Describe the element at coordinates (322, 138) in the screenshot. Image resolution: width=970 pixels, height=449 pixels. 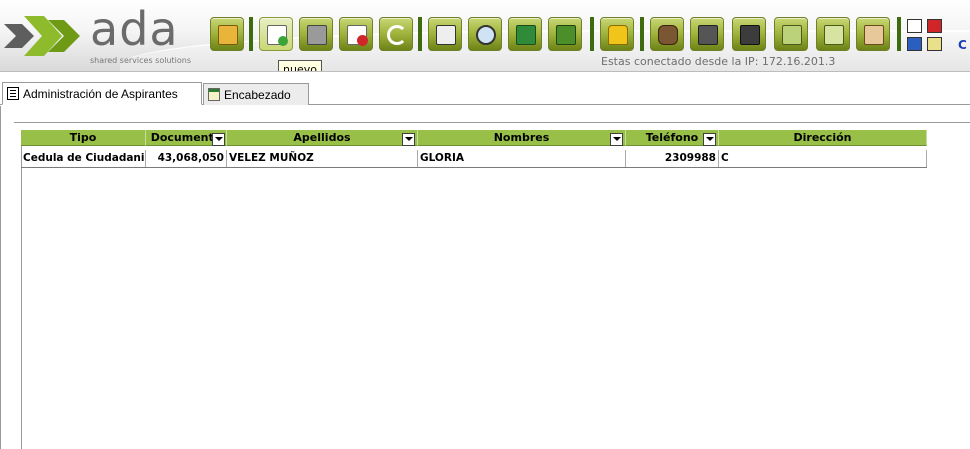
I see `column-header-apellidos: Apellidos` at that location.